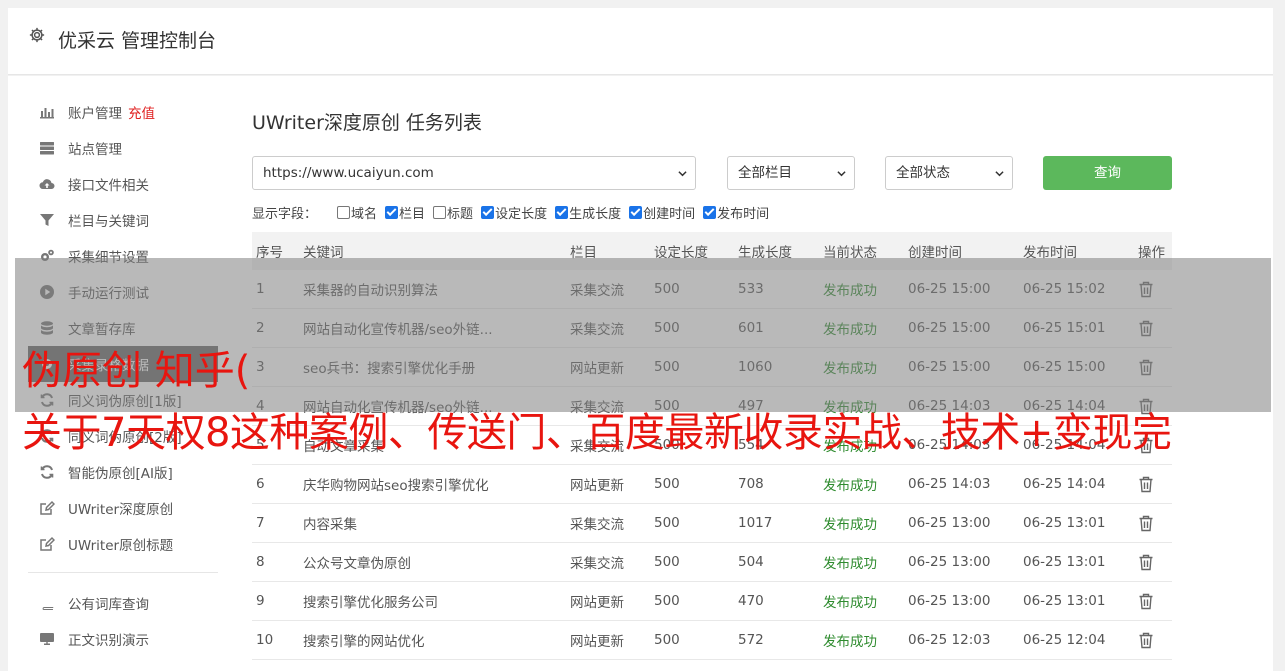 This screenshot has width=1285, height=671. Describe the element at coordinates (120, 474) in the screenshot. I see `sidebar-item-label: 智能伪原创[AI版]` at that location.